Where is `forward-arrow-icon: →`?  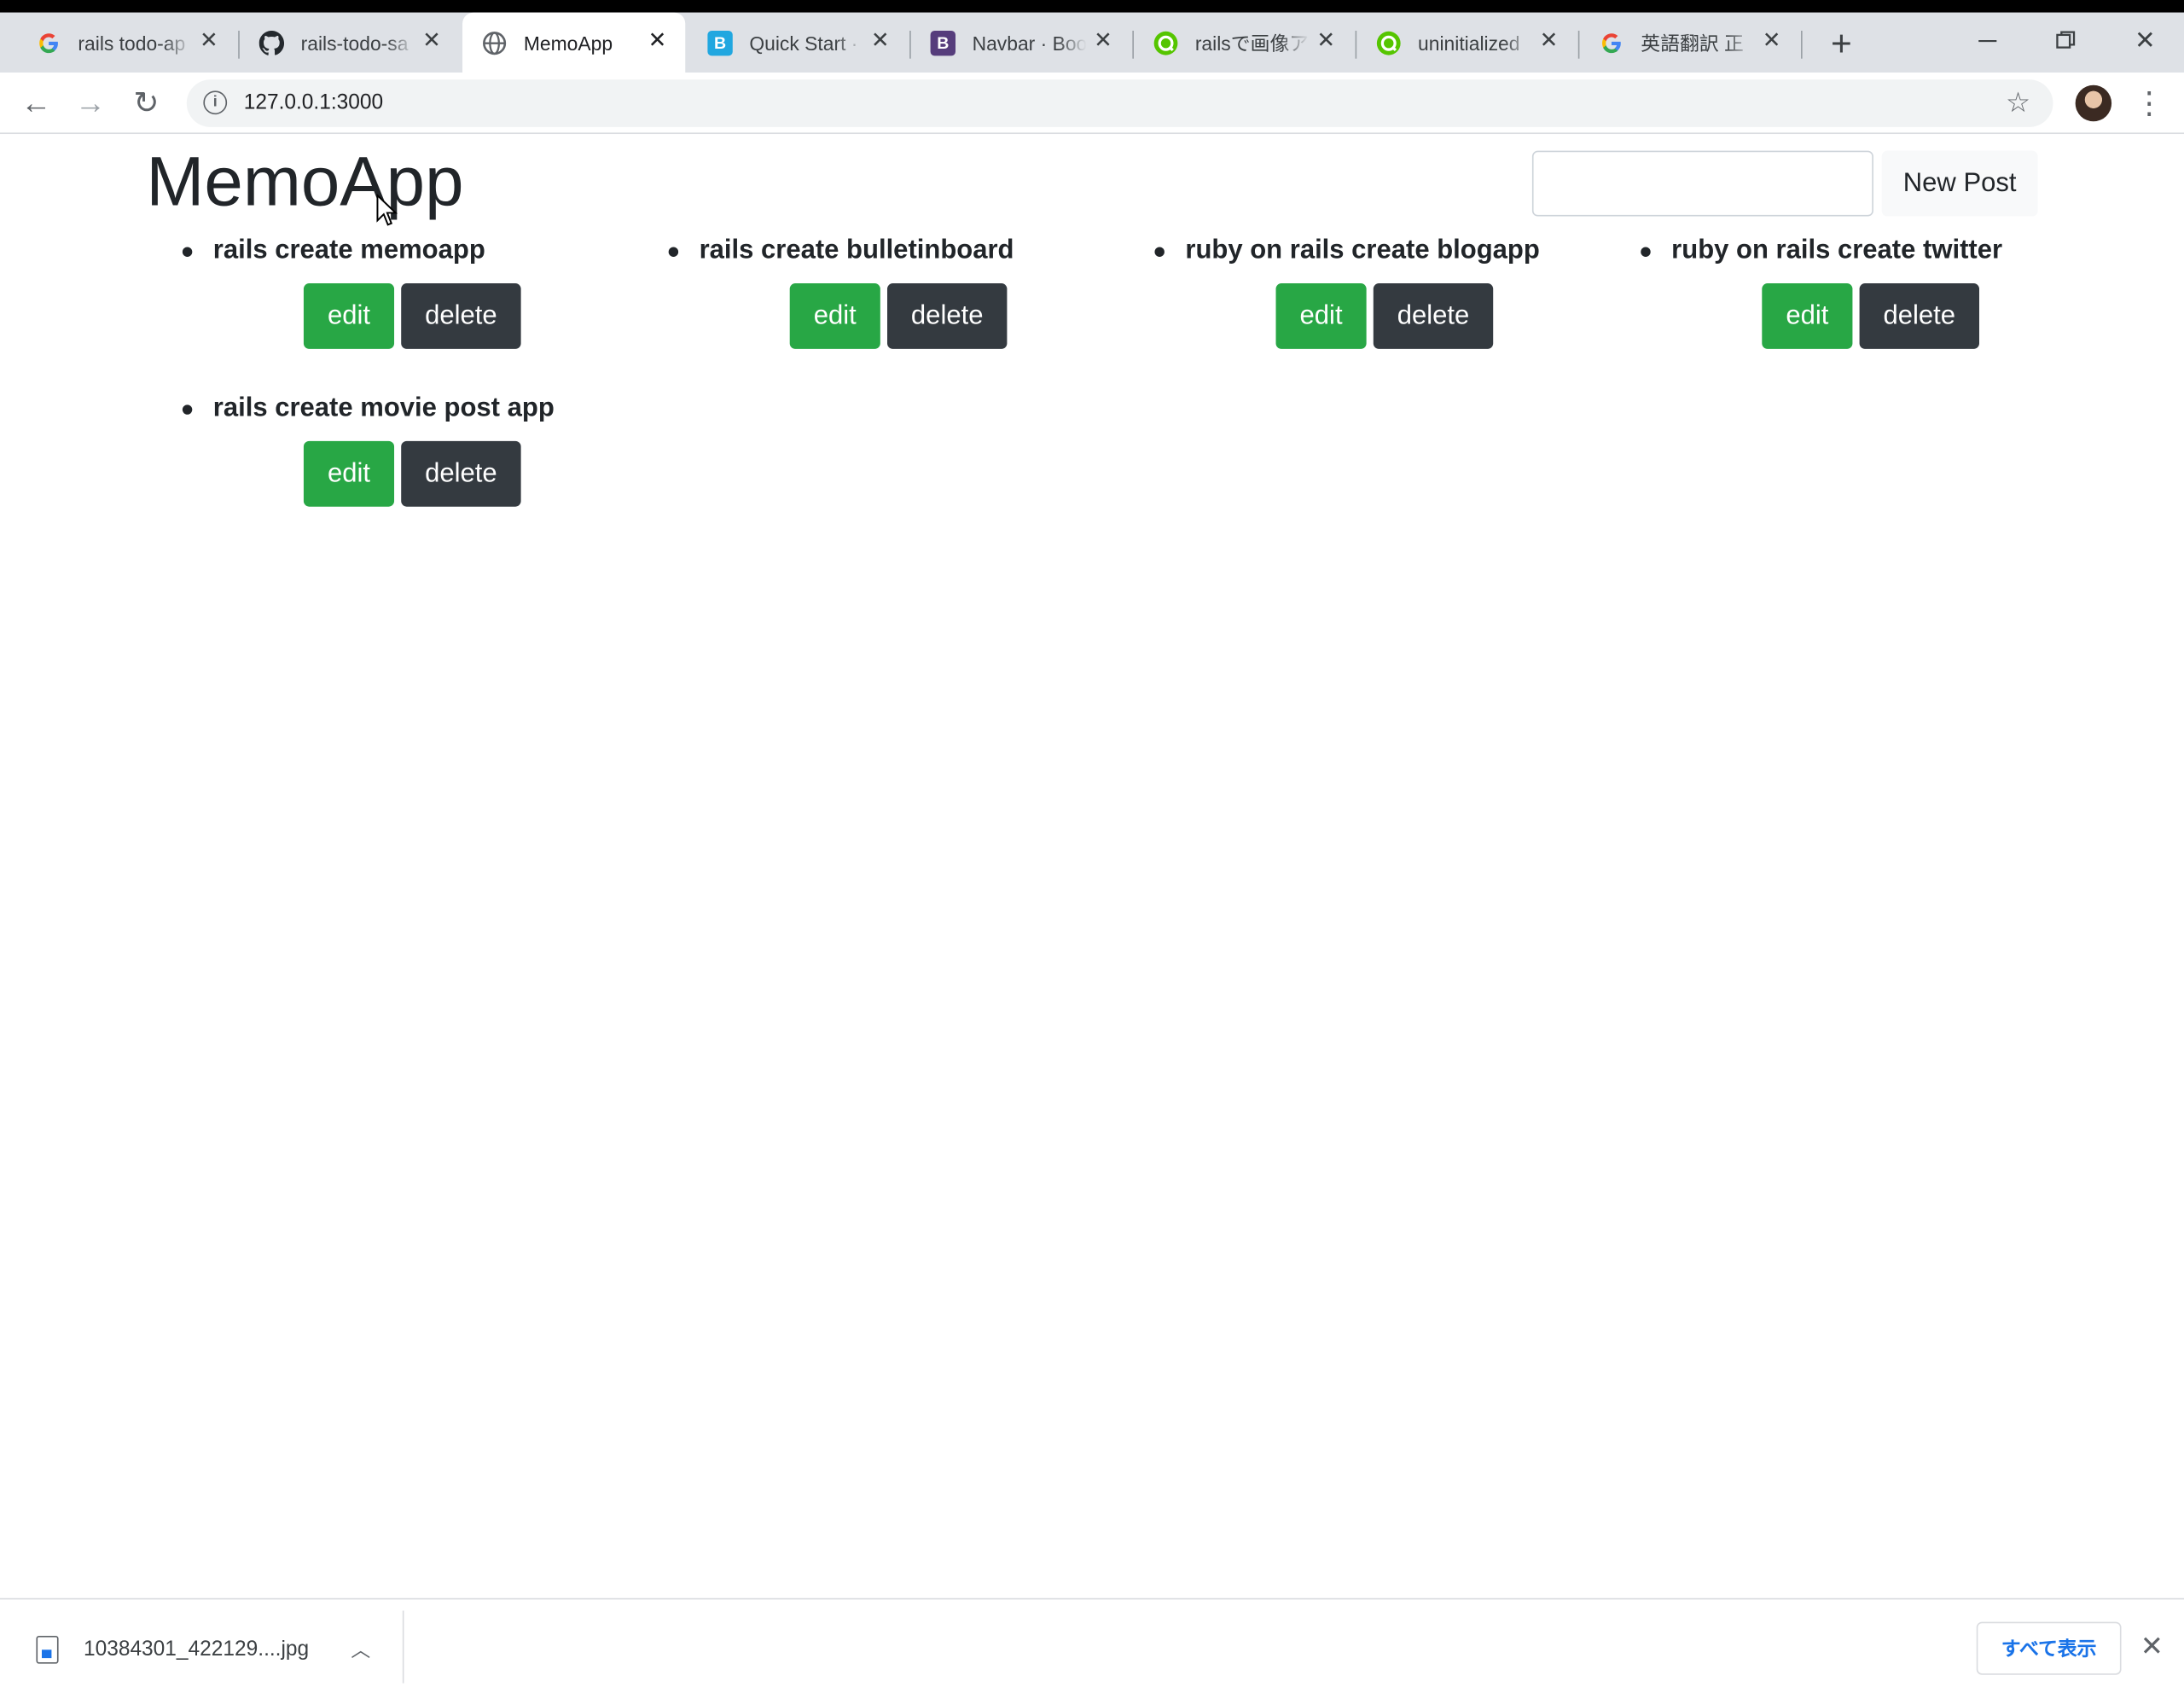
forward-arrow-icon: → is located at coordinates (91, 103).